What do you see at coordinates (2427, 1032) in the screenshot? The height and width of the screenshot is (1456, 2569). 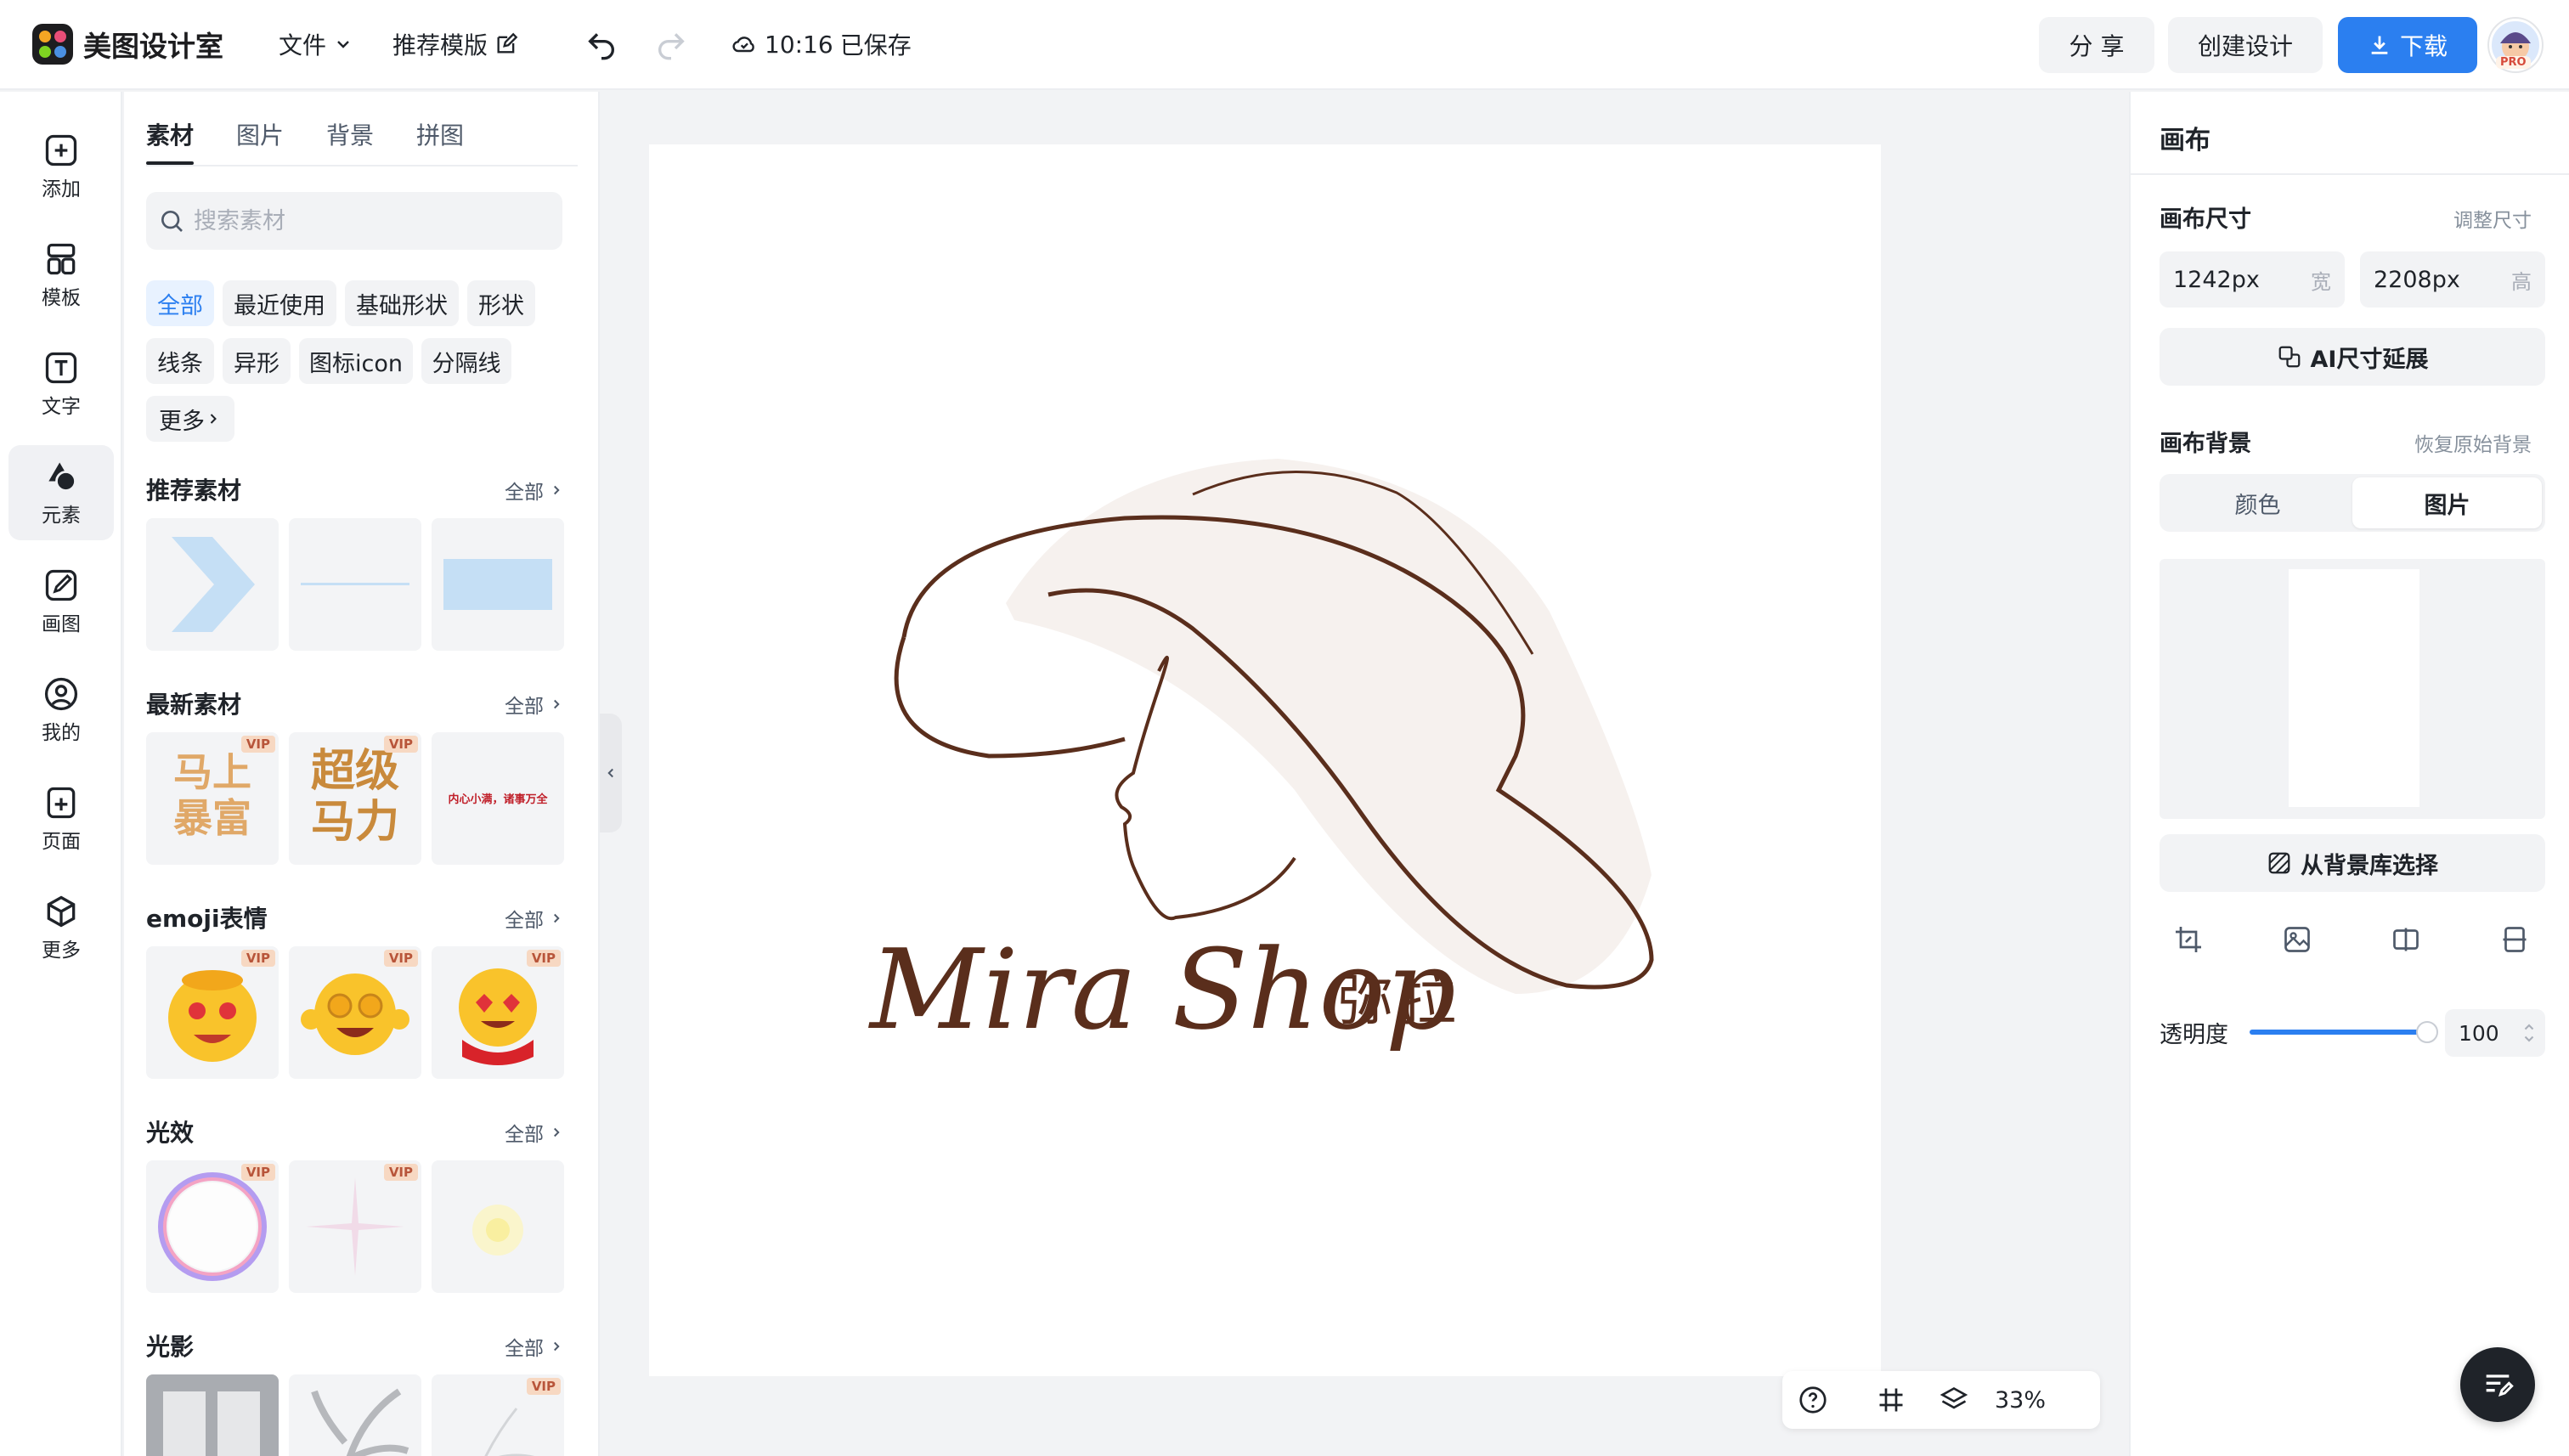 I see `opacity-slider-handle` at bounding box center [2427, 1032].